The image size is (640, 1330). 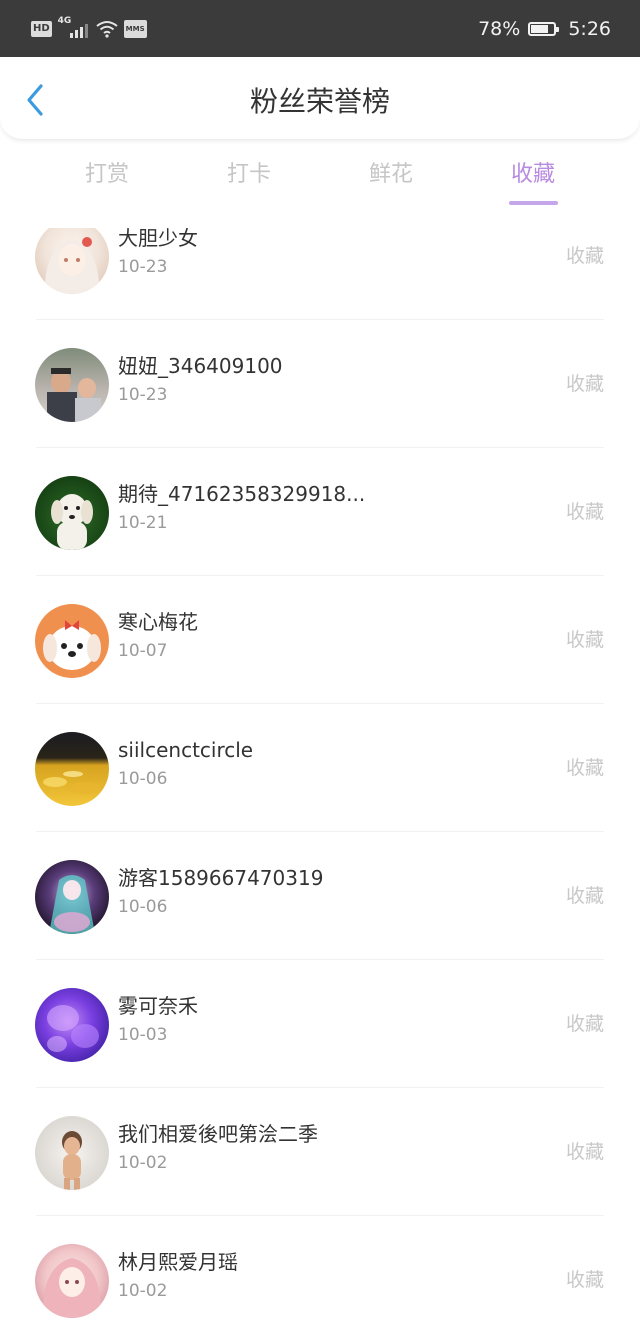 What do you see at coordinates (249, 175) in the screenshot?
I see `tab-checkin: 打卡` at bounding box center [249, 175].